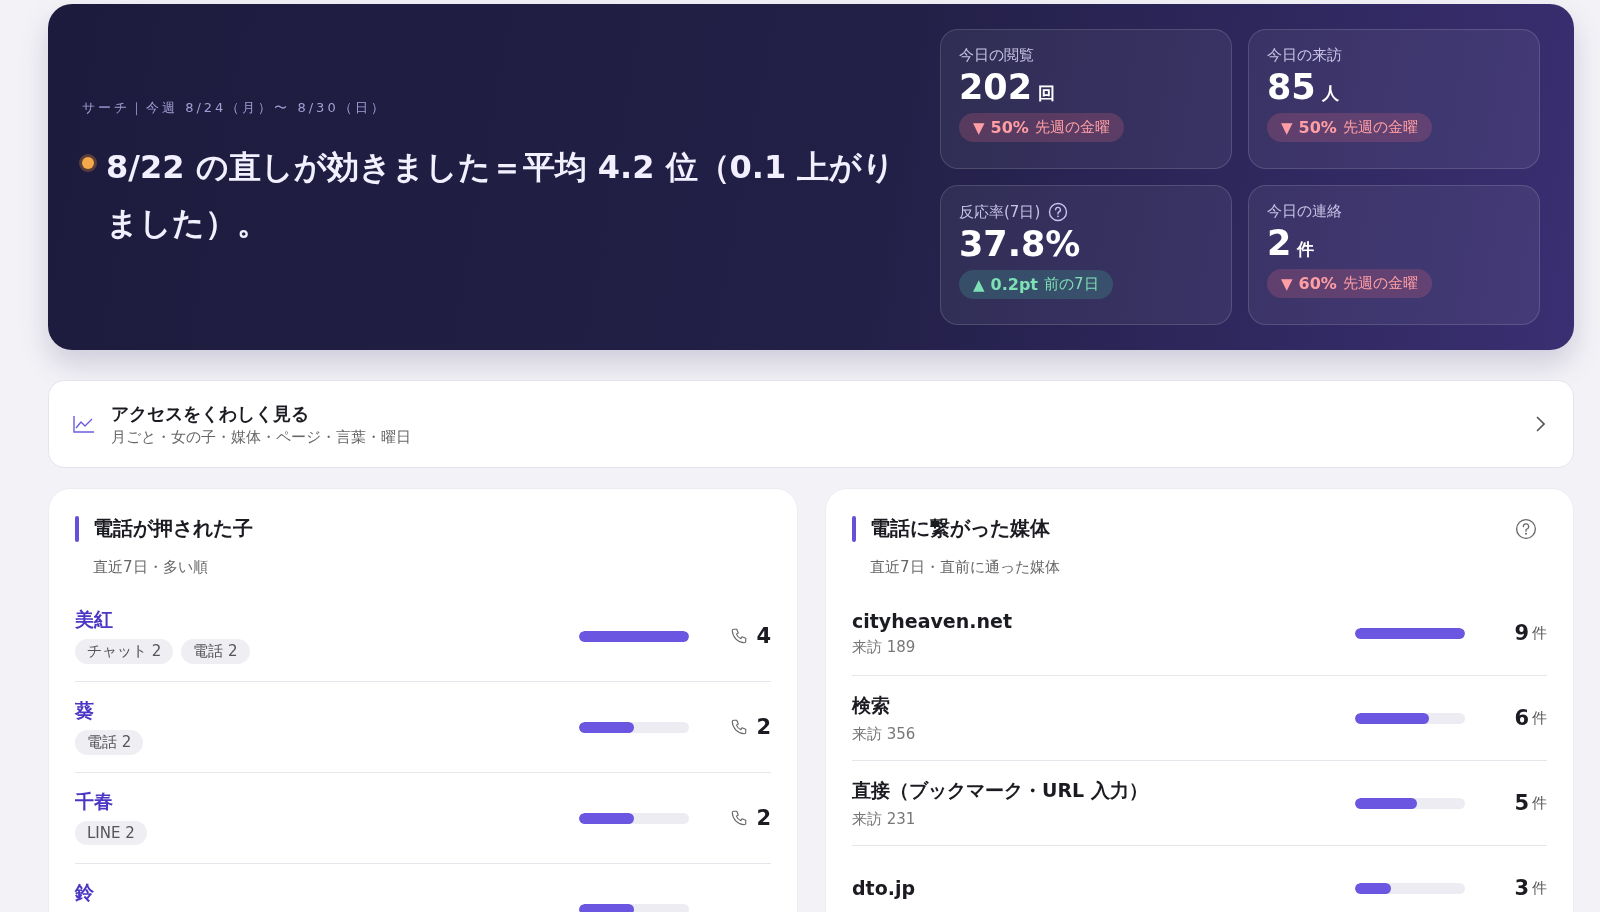  I want to click on chevron-right-icon, so click(1540, 424).